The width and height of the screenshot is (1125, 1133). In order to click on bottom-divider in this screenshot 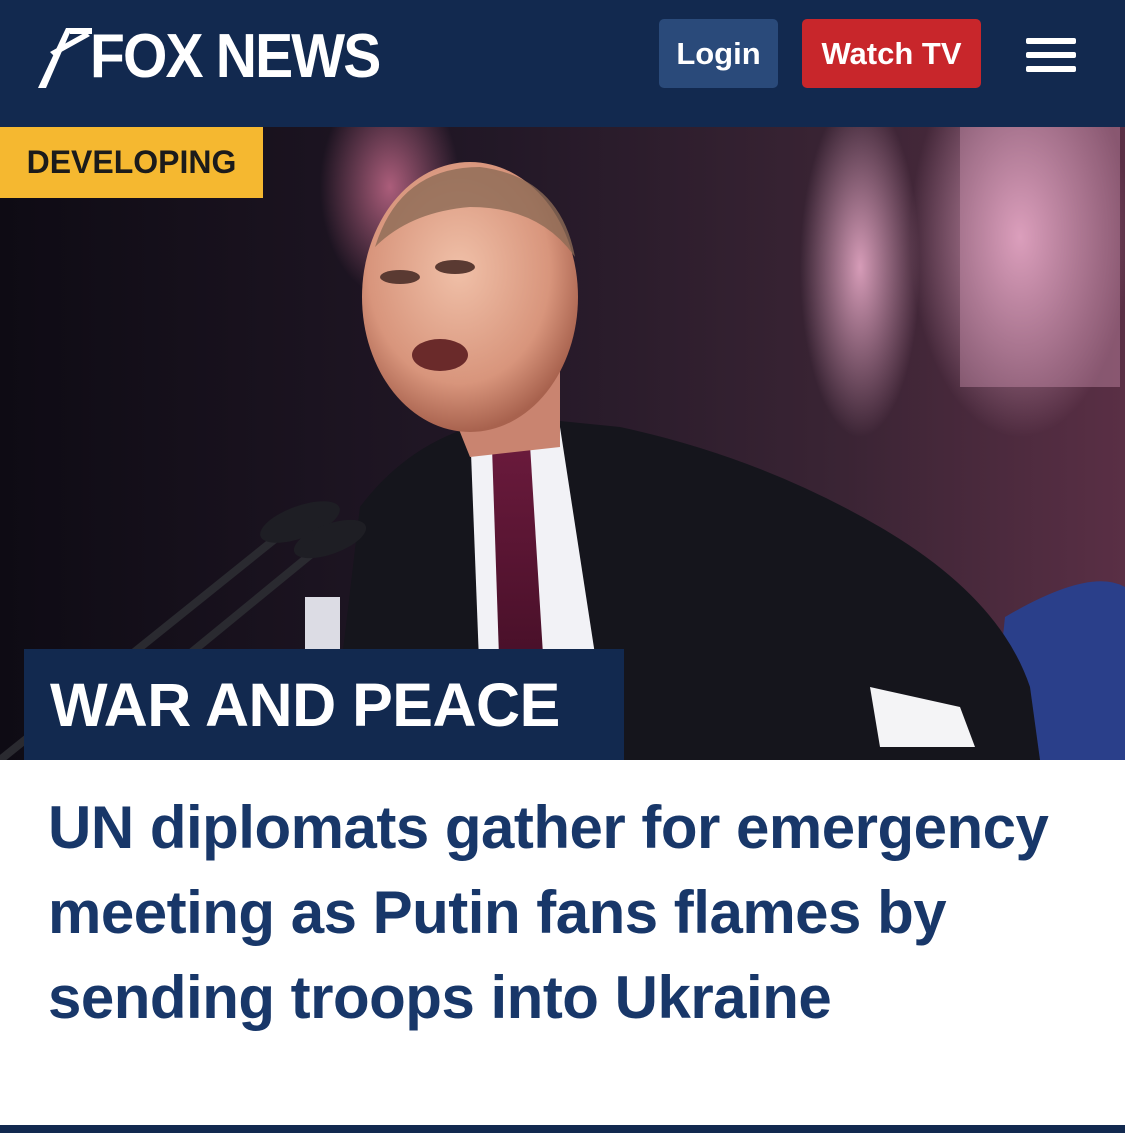, I will do `click(562, 1129)`.